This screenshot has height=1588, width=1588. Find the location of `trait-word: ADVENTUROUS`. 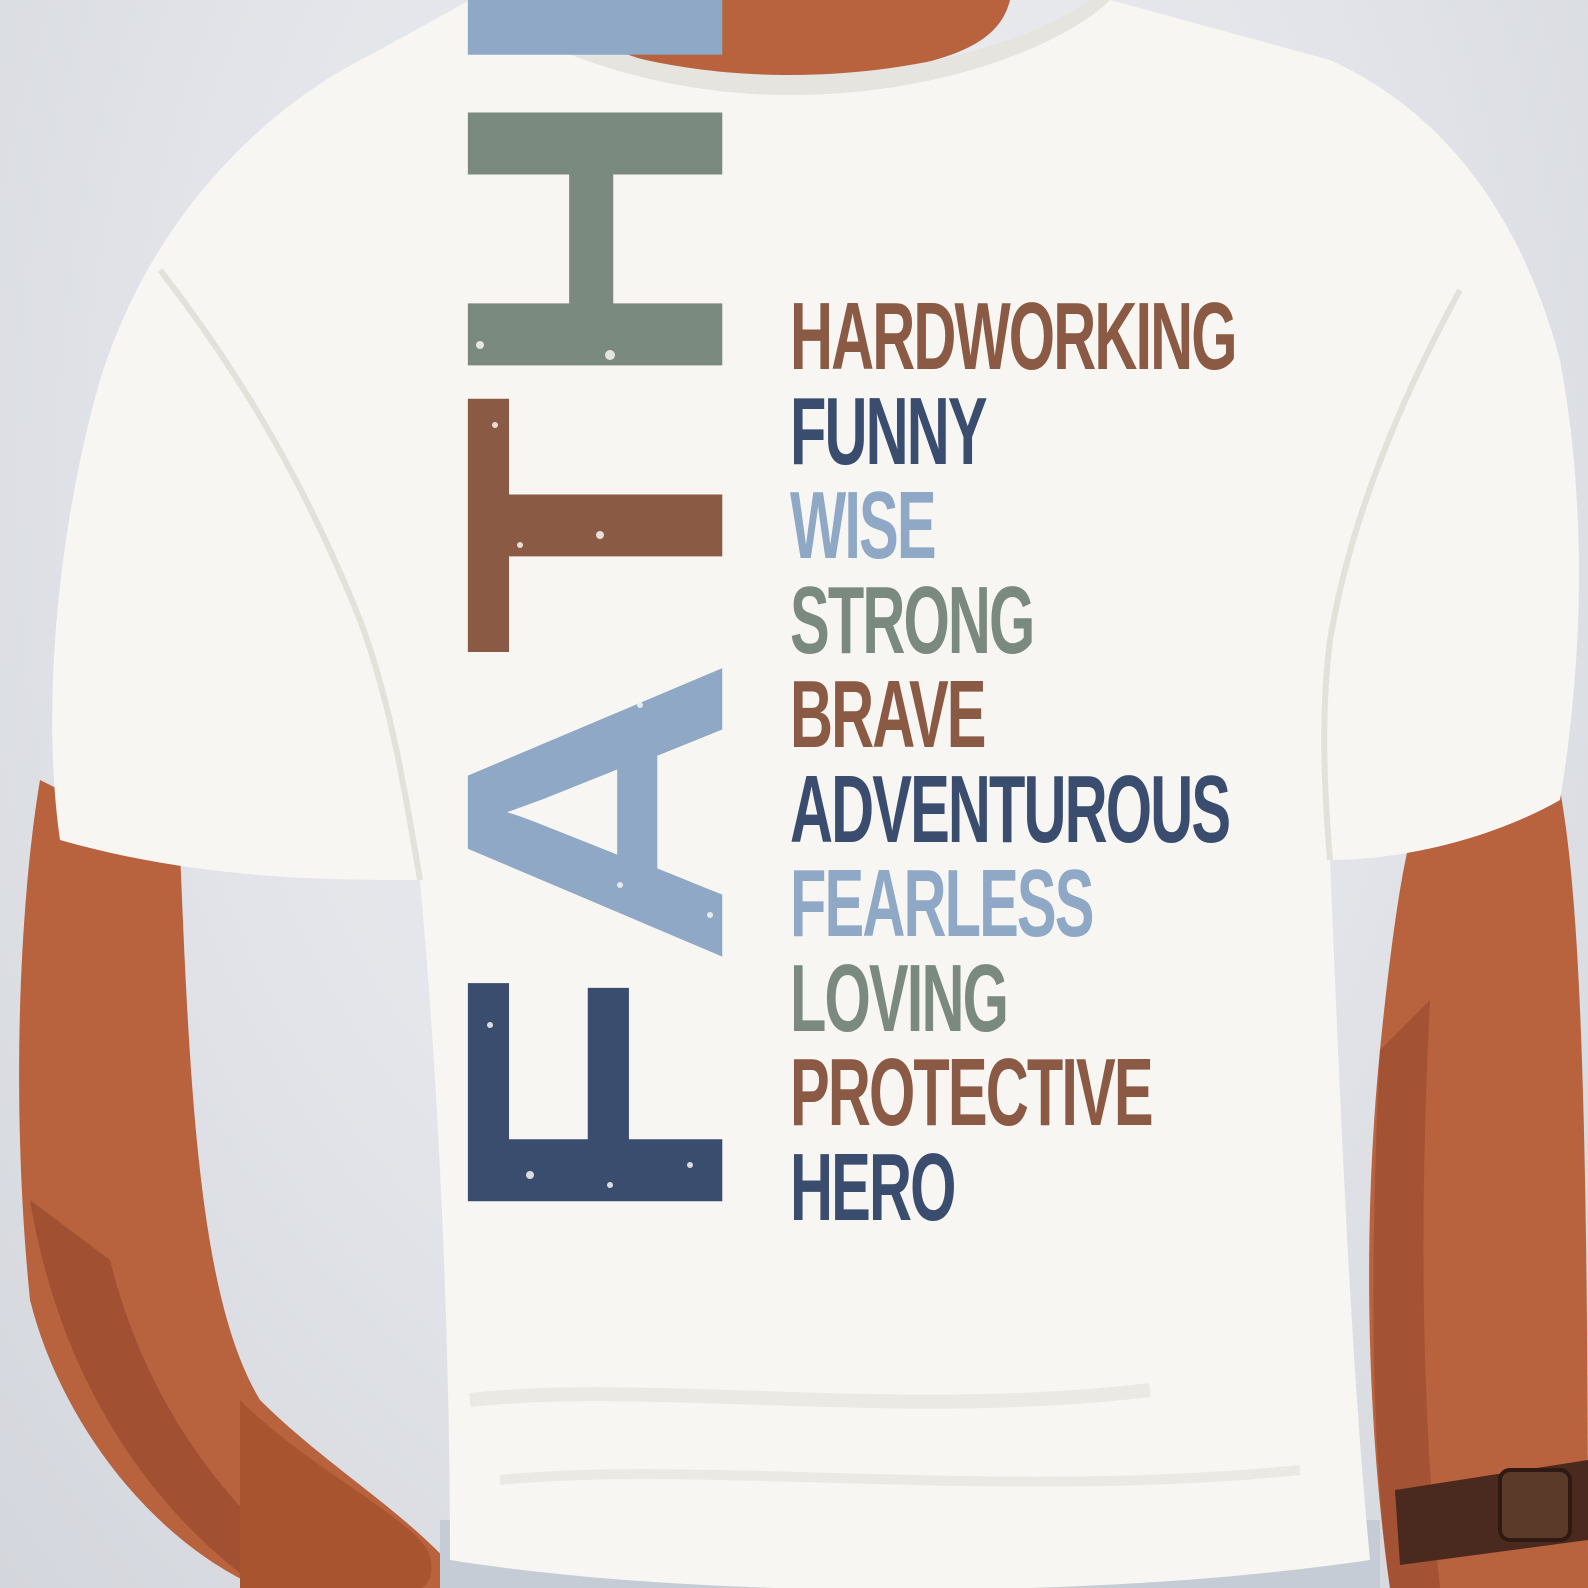

trait-word: ADVENTUROUS is located at coordinates (1010, 809).